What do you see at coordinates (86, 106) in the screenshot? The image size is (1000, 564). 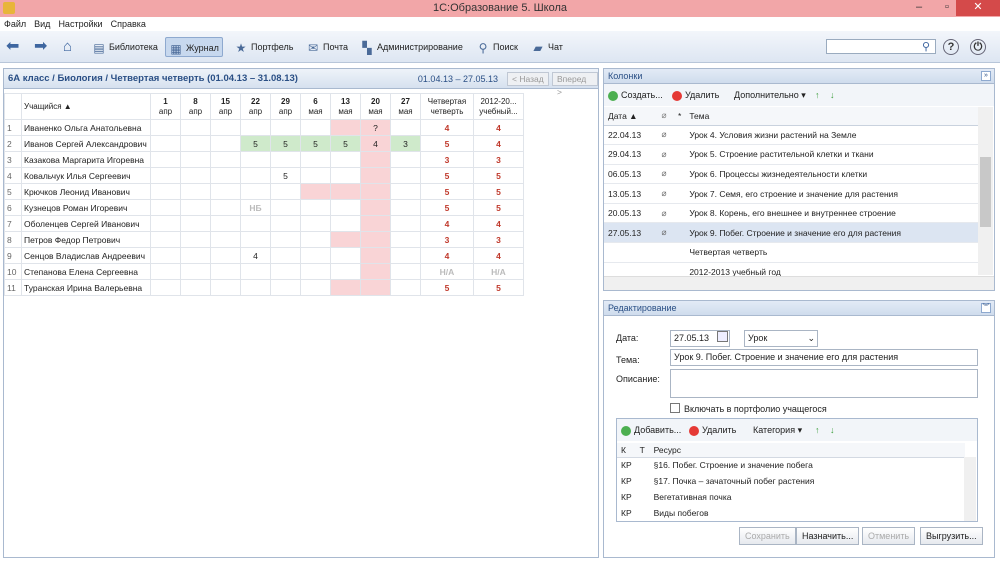 I see `student-header: Учащийся ▲` at bounding box center [86, 106].